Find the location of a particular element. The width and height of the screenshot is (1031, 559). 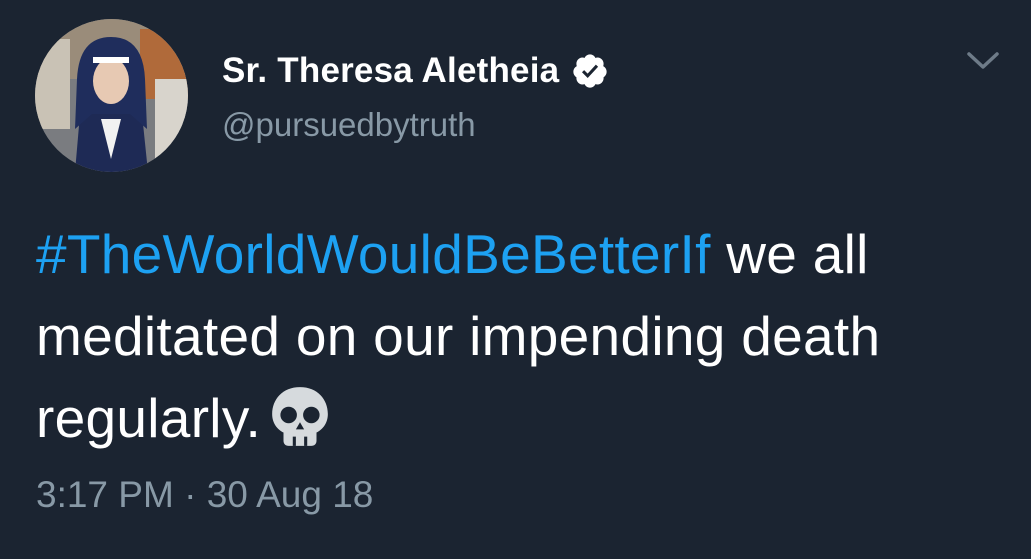

display-name-row: Sr. Theresa Aletheia is located at coordinates (415, 71).